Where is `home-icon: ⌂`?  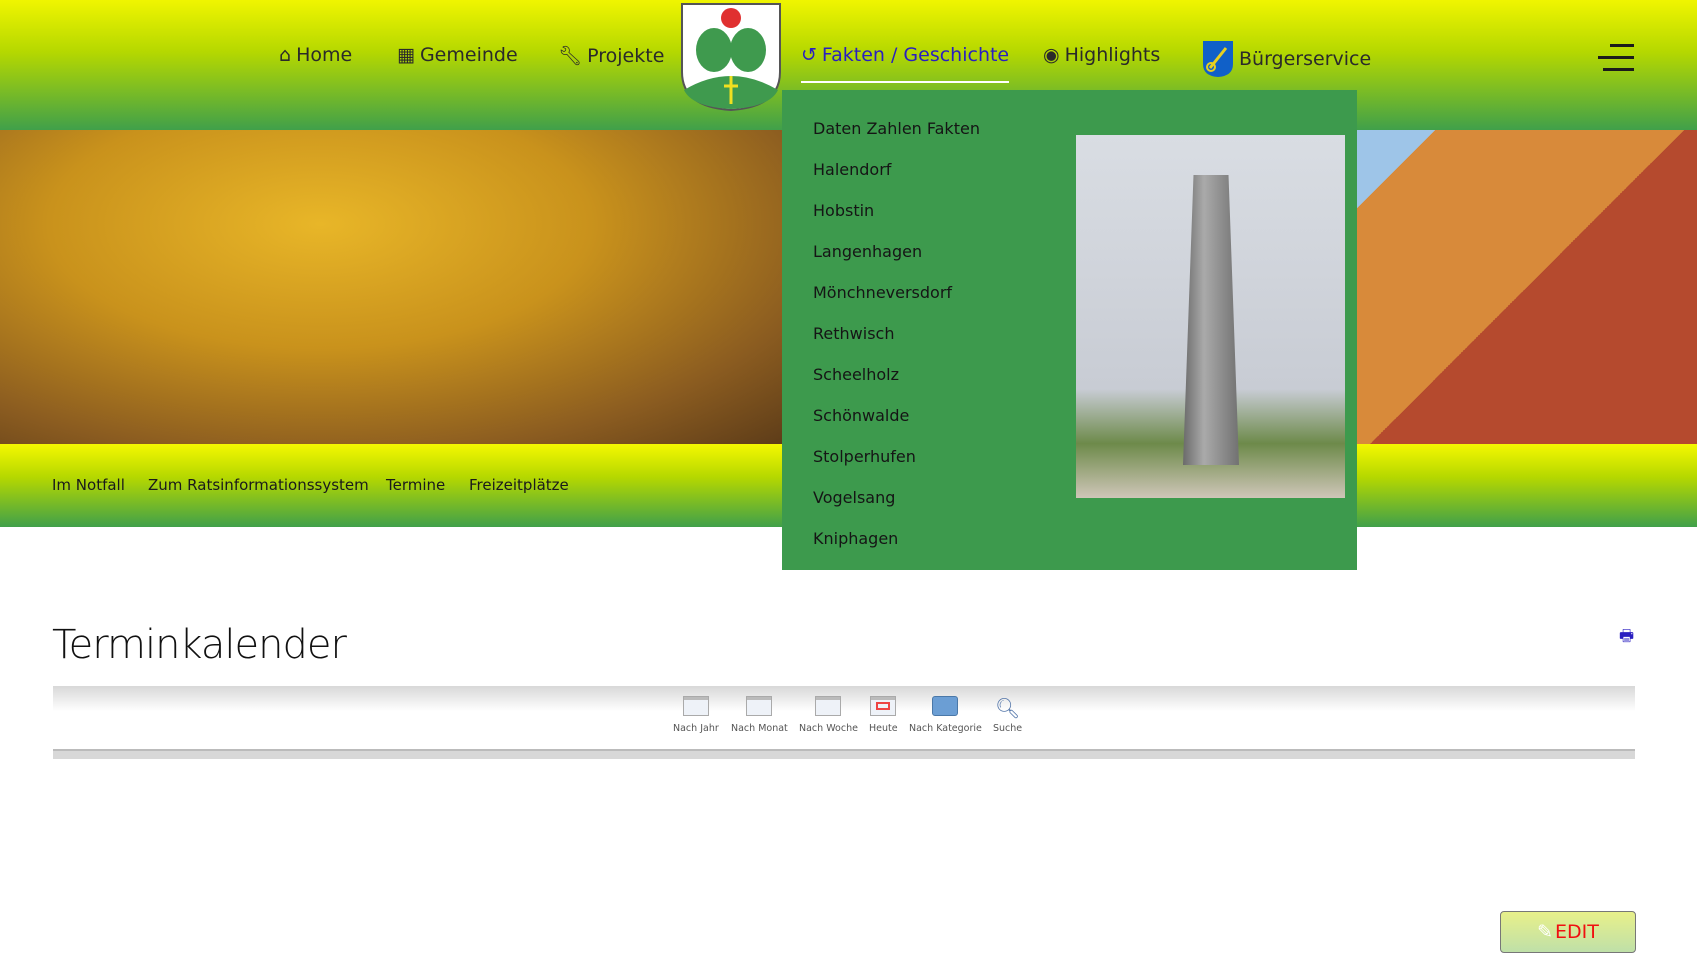
home-icon: ⌂ is located at coordinates (285, 55).